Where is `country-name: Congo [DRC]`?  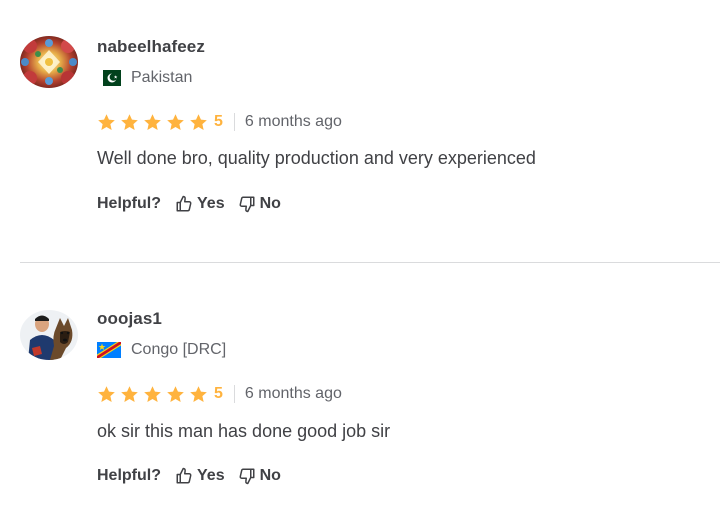 country-name: Congo [DRC] is located at coordinates (179, 349).